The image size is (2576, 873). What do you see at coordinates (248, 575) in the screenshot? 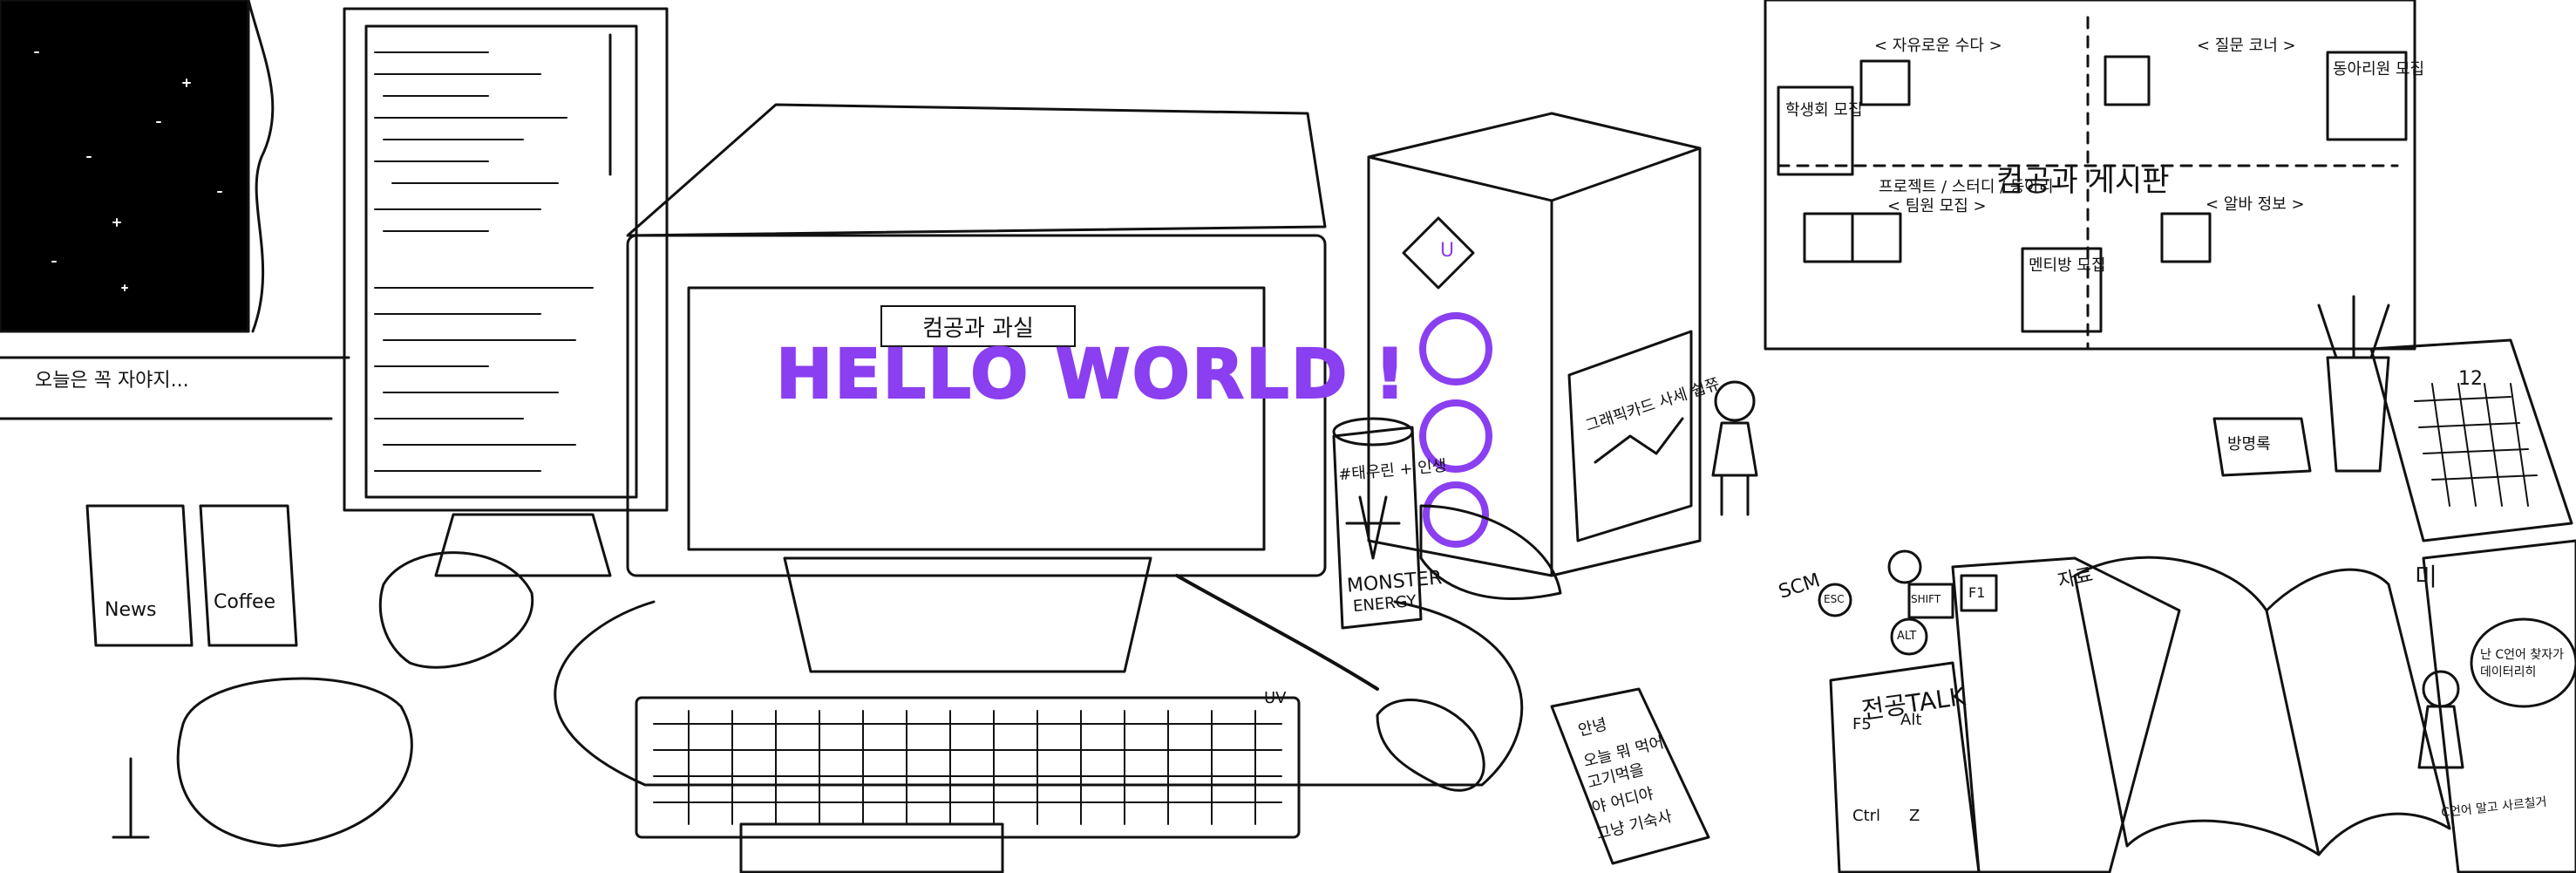
I see `coffee-stall` at bounding box center [248, 575].